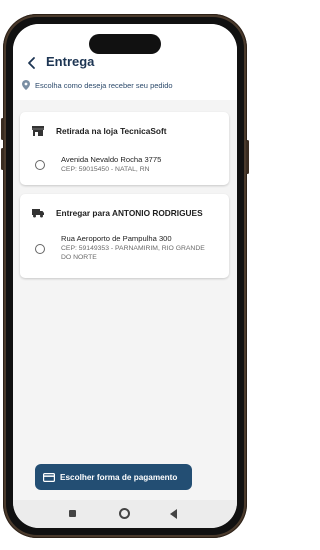  Describe the element at coordinates (38, 131) in the screenshot. I see `store-icon` at that location.